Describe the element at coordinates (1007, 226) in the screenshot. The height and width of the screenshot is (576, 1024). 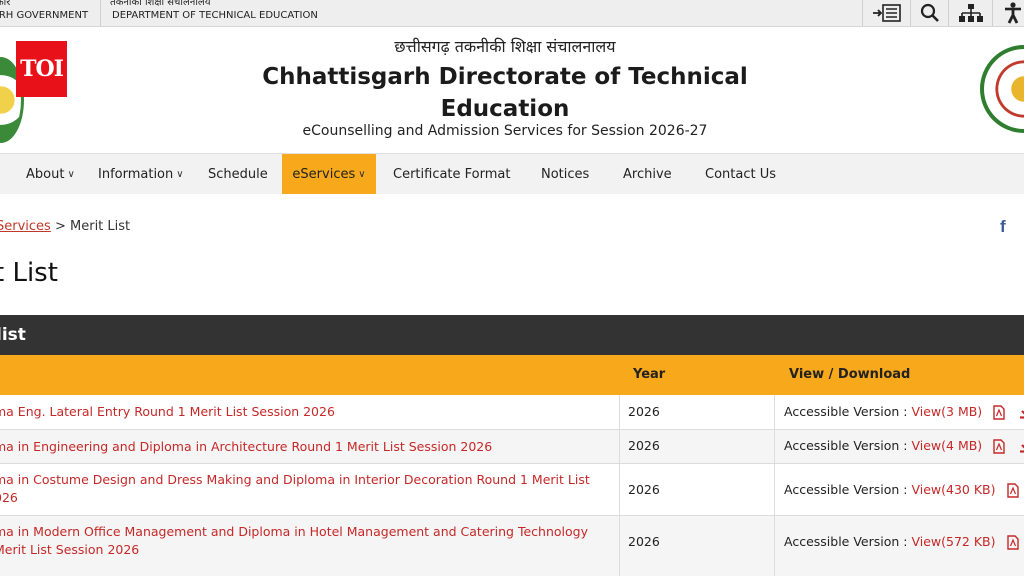
I see `facebook-icon: f` at that location.